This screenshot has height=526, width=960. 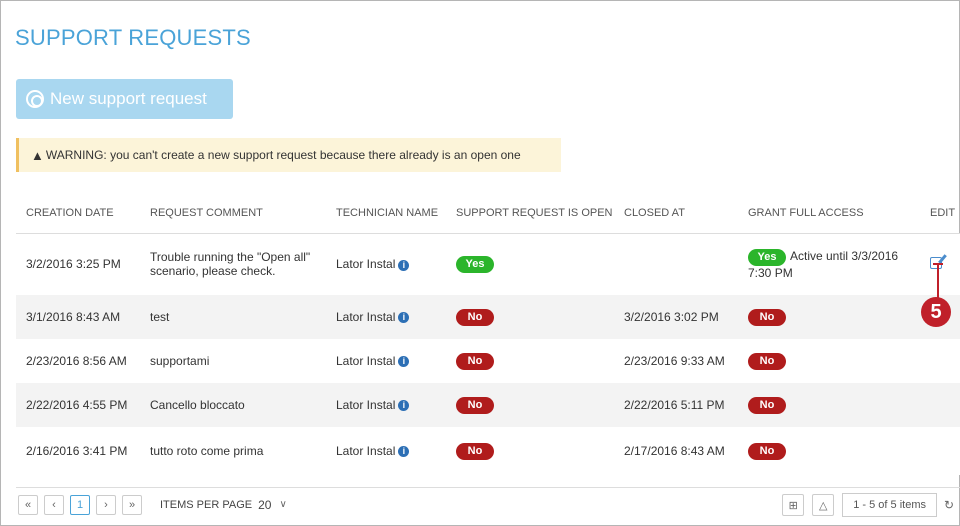 I want to click on status-badge: Yes, so click(x=475, y=264).